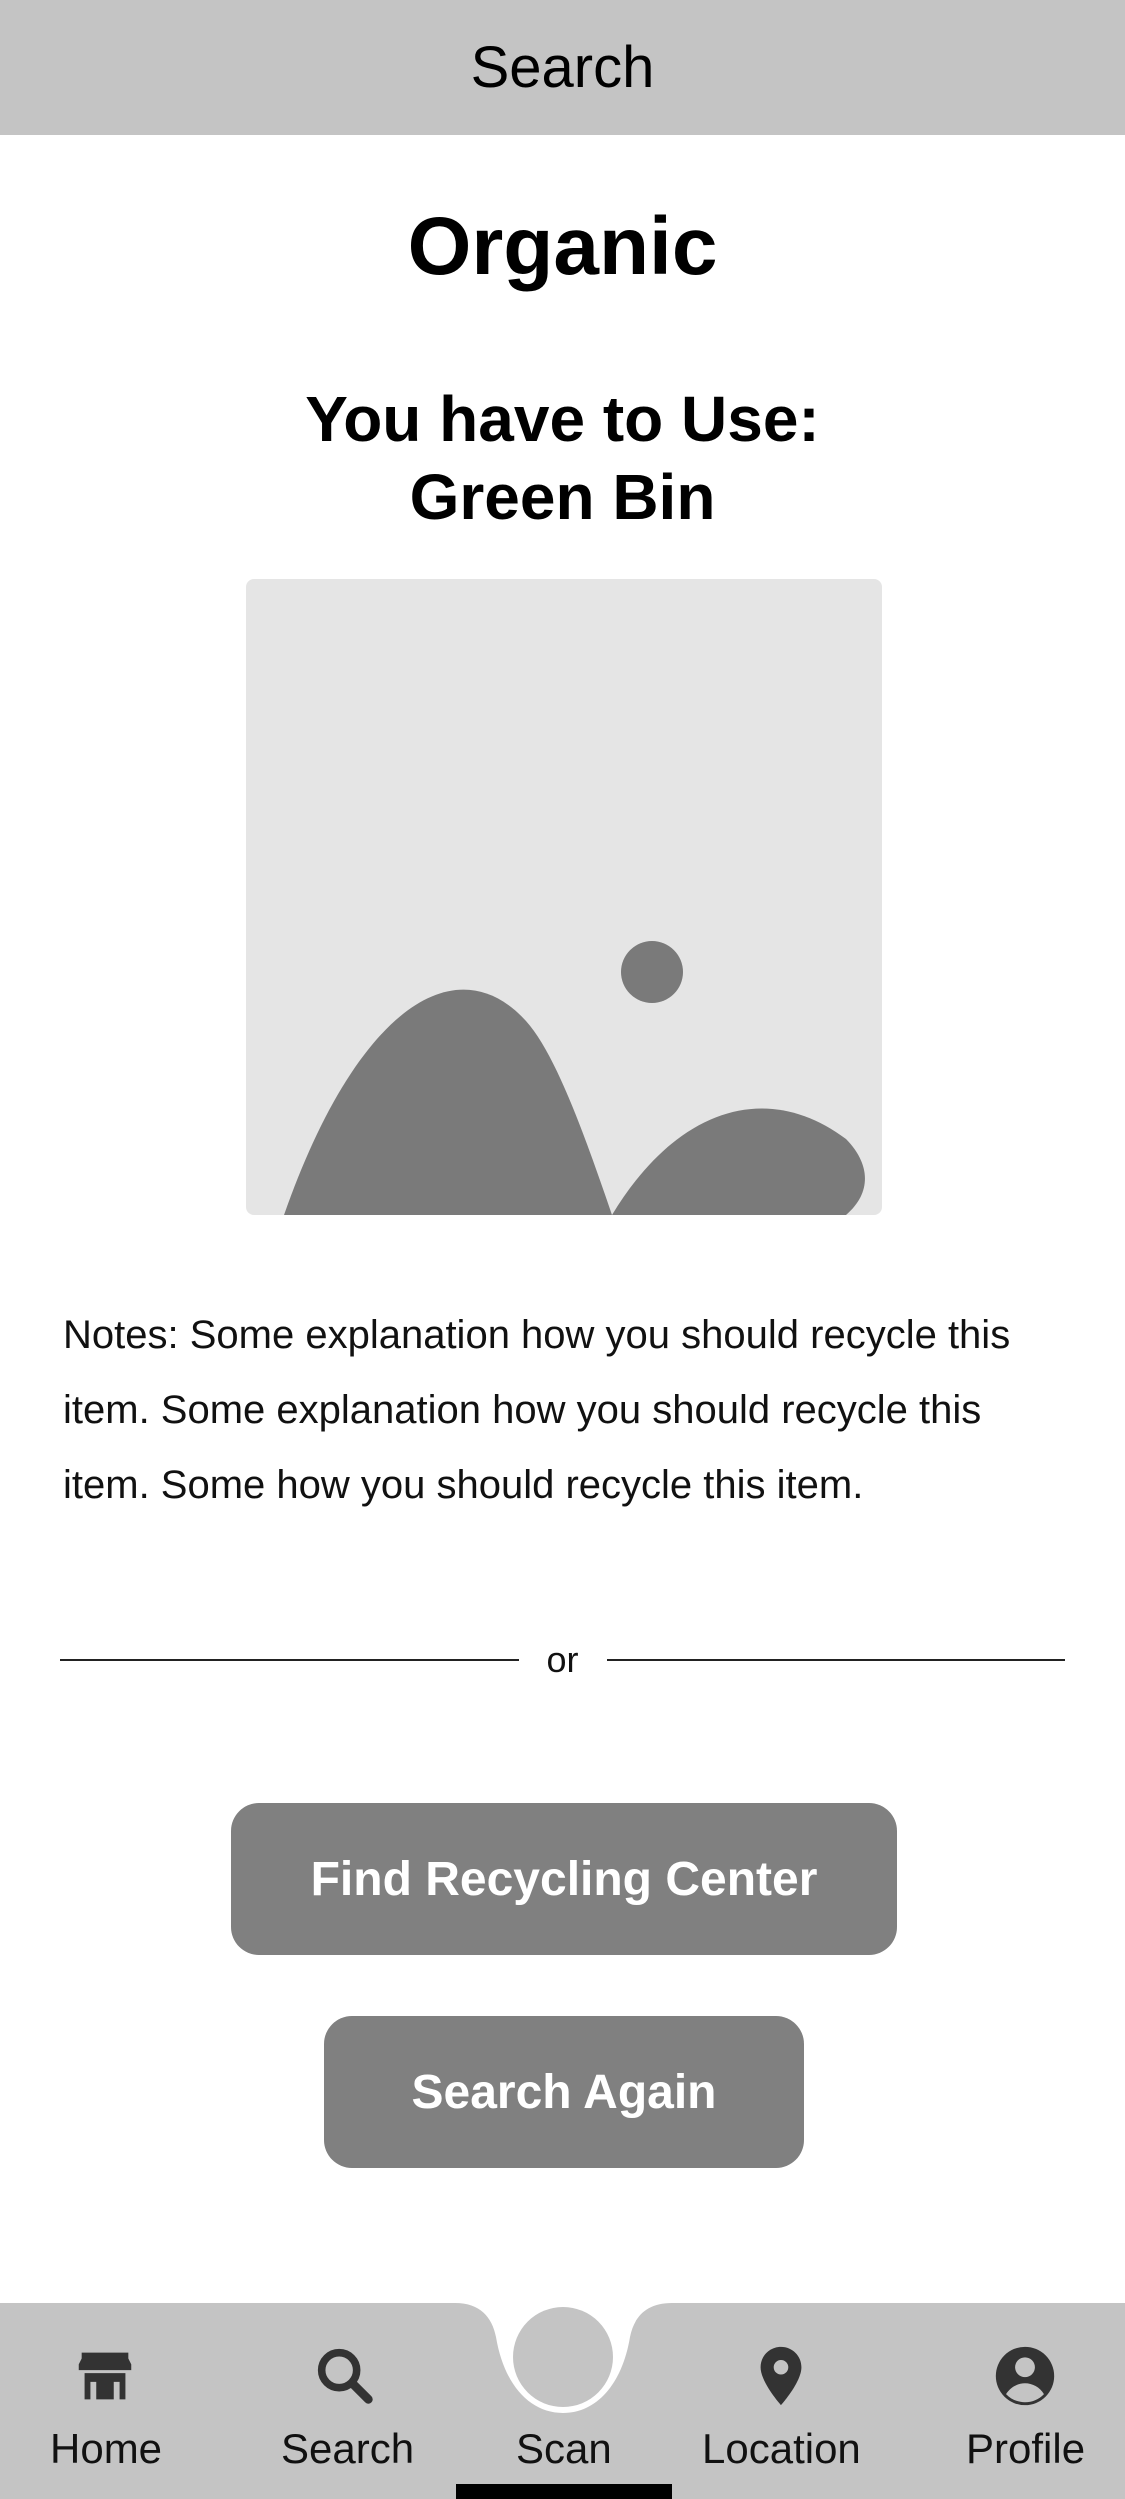 The image size is (1125, 2499). Describe the element at coordinates (105, 2401) in the screenshot. I see `nav-item-home: Home` at that location.